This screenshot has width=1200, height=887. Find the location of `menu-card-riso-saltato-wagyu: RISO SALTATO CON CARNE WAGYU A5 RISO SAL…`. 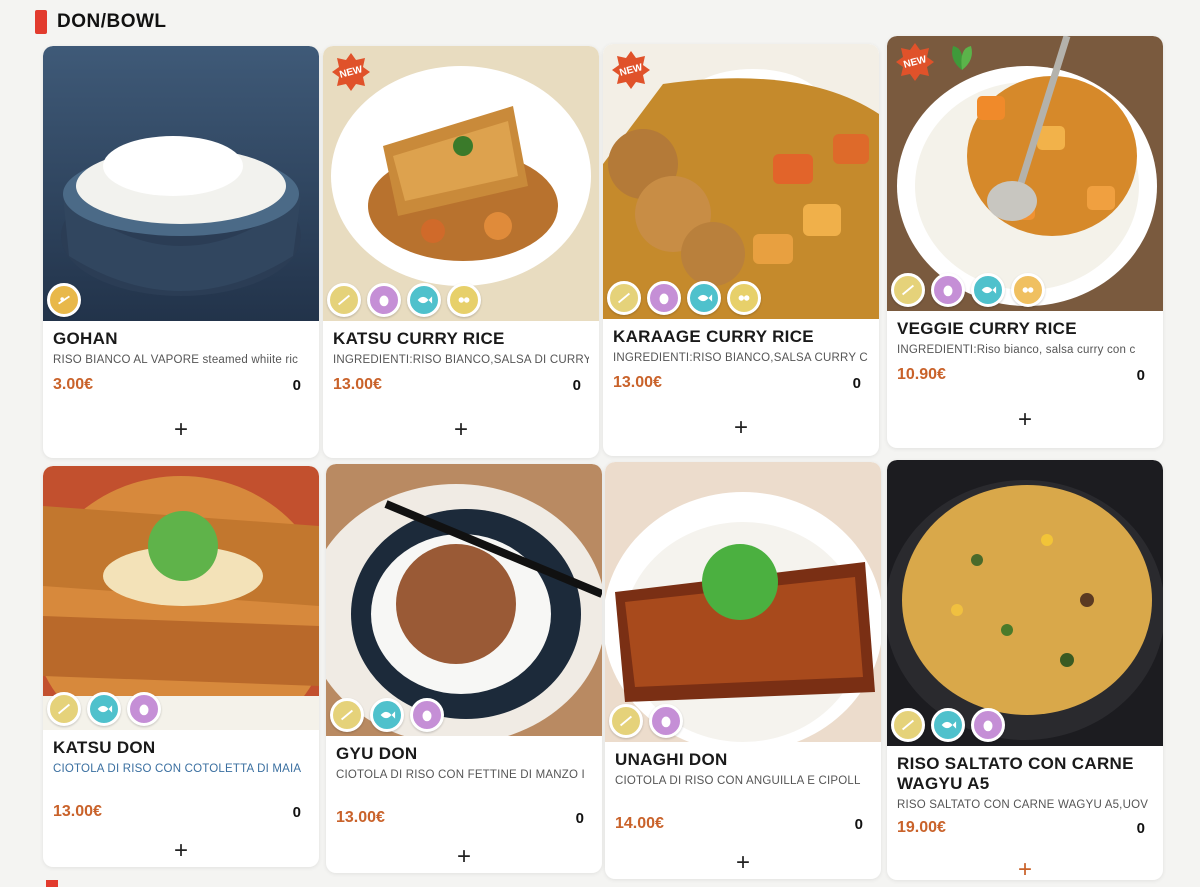

menu-card-riso-saltato-wagyu: RISO SALTATO CON CARNE WAGYU A5 RISO SAL… is located at coordinates (1025, 670).